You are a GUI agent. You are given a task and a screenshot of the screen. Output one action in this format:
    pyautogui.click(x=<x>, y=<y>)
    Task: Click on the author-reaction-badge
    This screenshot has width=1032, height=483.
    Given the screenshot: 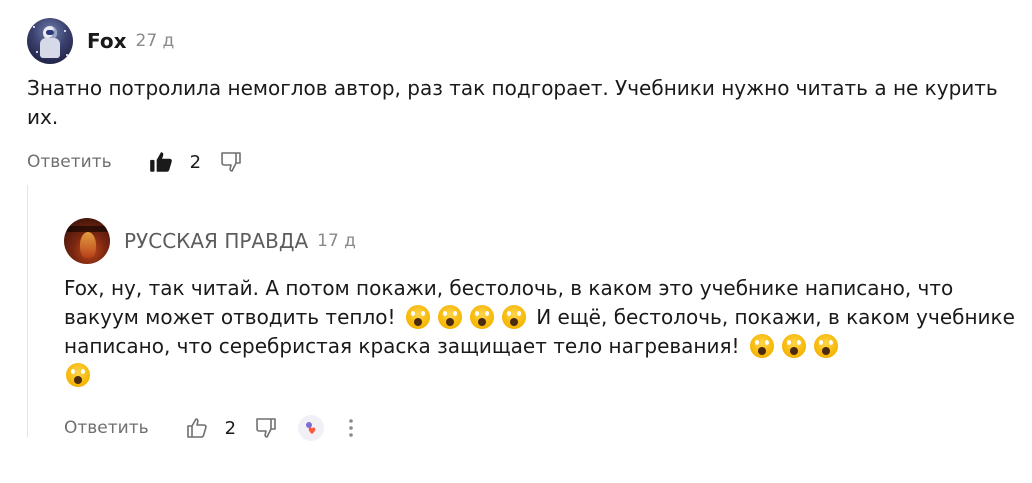 What is the action you would take?
    pyautogui.click(x=311, y=428)
    